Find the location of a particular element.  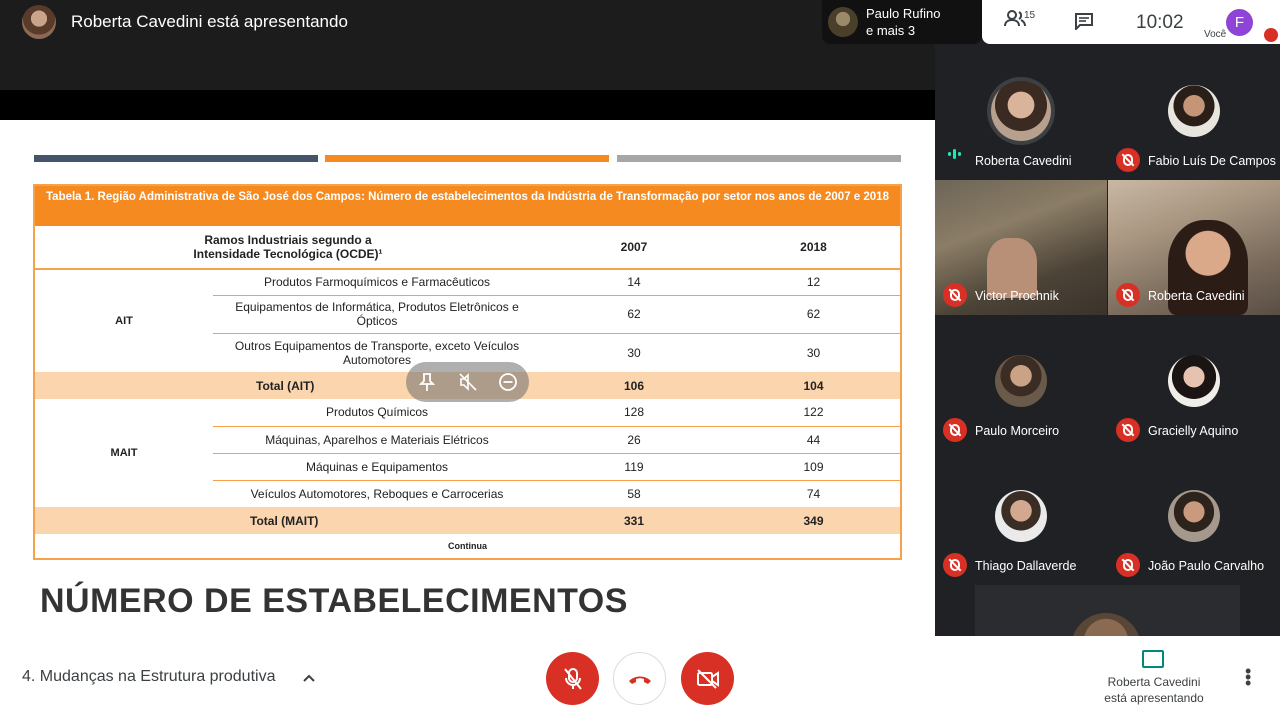

slide-bar-orange is located at coordinates (467, 158).